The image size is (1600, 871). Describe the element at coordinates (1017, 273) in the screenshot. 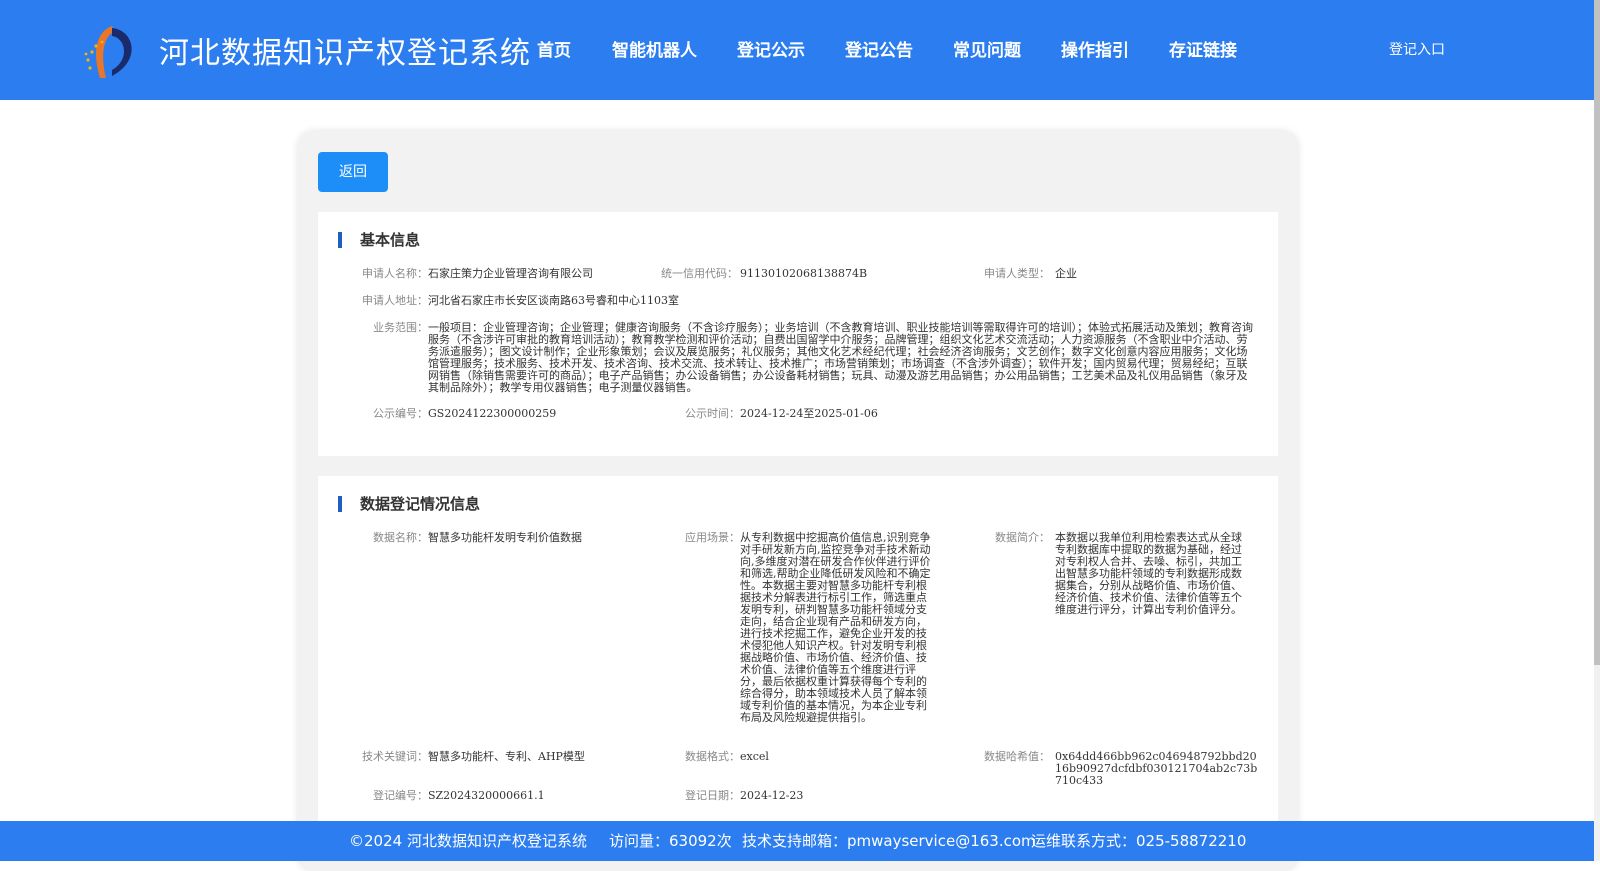

I see `field-label: 申请人类型：` at that location.